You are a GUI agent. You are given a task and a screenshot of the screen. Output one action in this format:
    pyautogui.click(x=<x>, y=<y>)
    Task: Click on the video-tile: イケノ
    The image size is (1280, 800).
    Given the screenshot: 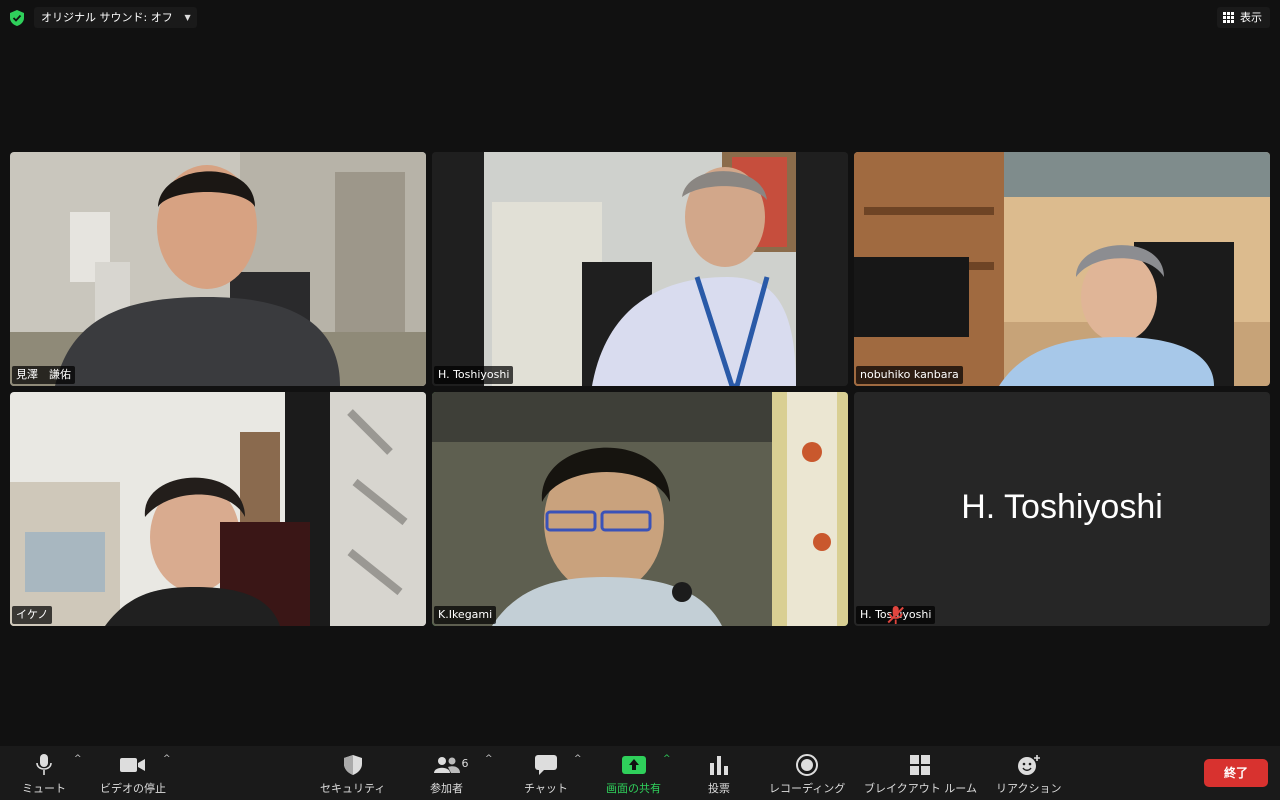 What is the action you would take?
    pyautogui.click(x=218, y=509)
    